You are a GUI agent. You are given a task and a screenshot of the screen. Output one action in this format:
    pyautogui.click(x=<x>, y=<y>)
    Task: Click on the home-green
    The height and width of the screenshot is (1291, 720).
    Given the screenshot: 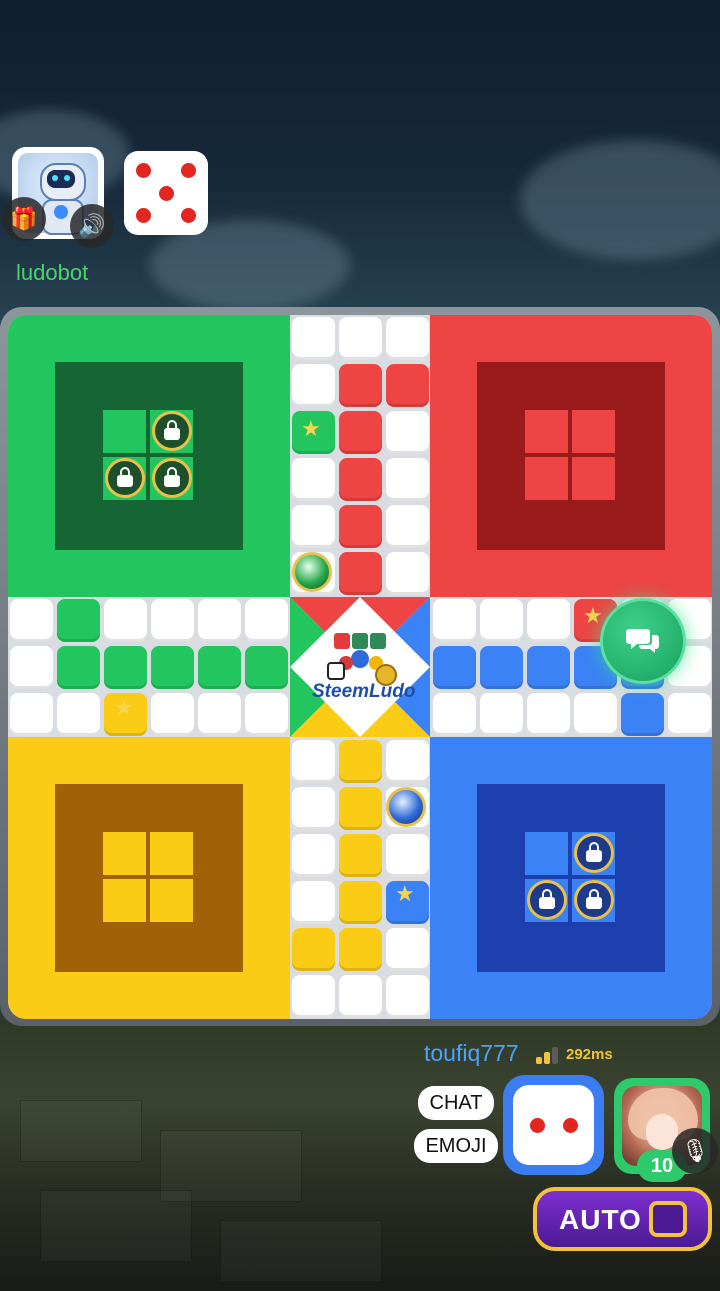 What is the action you would take?
    pyautogui.click(x=149, y=456)
    